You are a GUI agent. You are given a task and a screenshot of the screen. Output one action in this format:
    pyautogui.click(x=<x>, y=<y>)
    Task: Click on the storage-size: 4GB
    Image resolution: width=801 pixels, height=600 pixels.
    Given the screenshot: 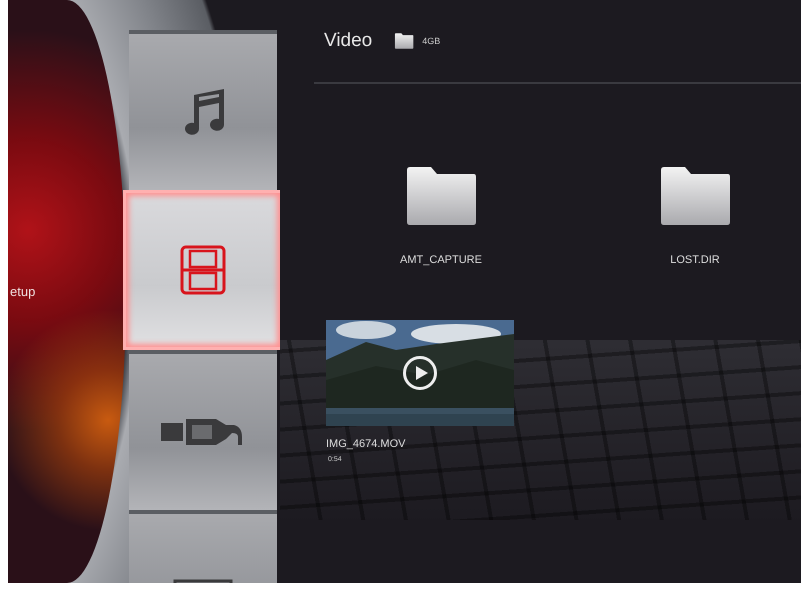 What is the action you would take?
    pyautogui.click(x=431, y=41)
    